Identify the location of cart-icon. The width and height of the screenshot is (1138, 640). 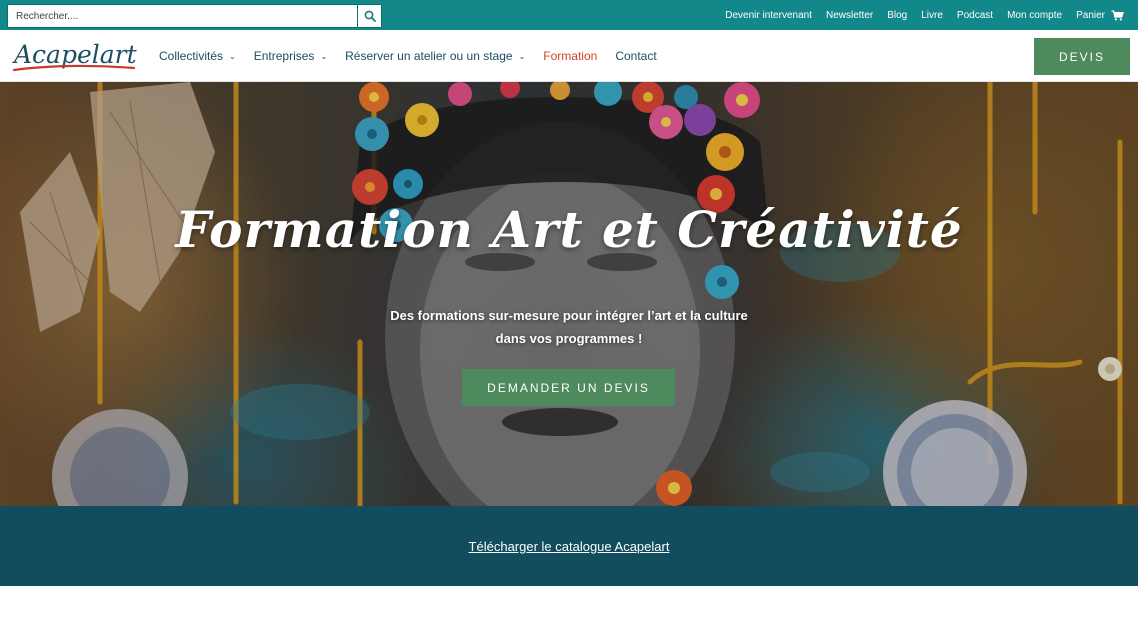
(1117, 14).